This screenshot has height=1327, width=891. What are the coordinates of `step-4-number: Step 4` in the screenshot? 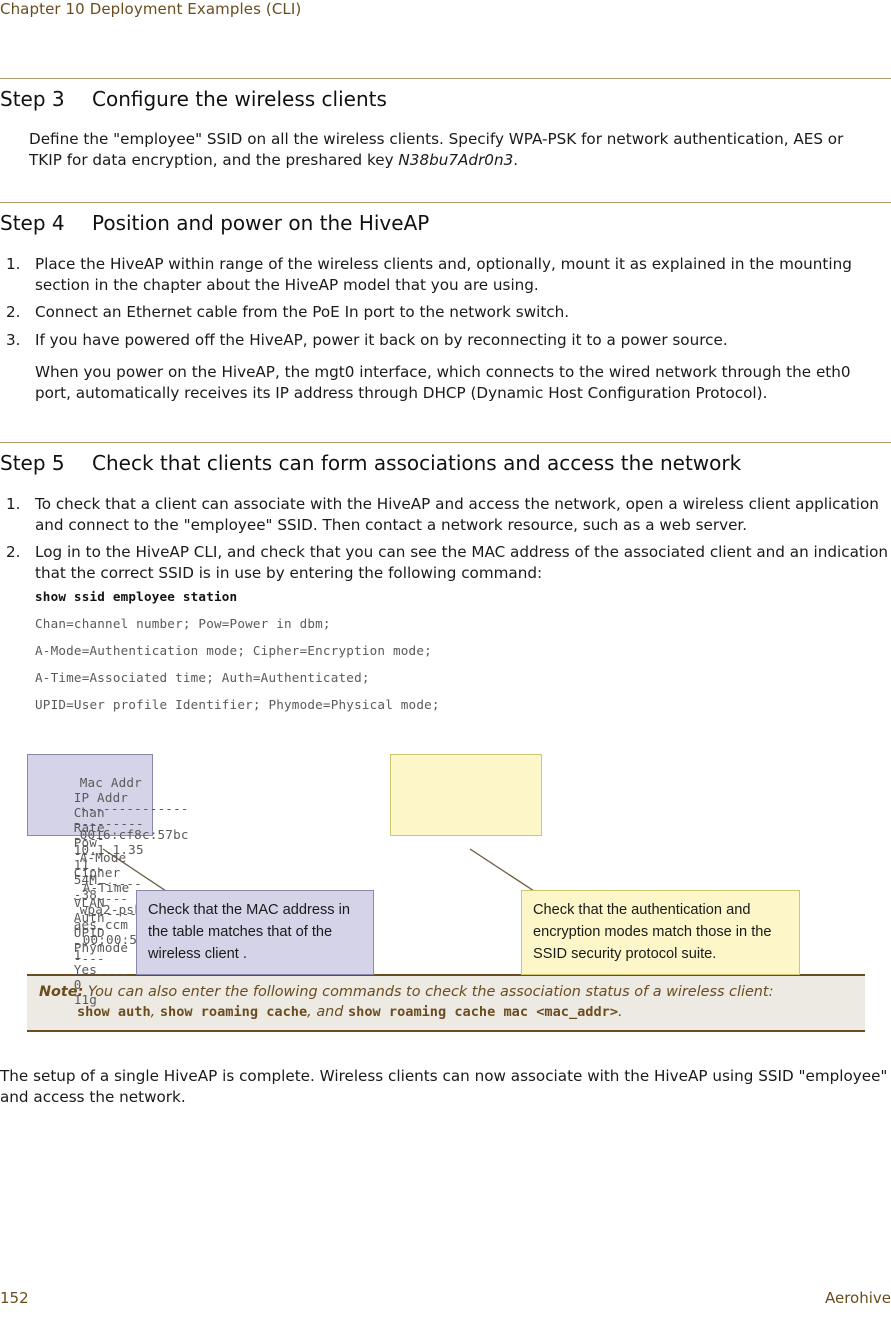 It's located at (32, 223).